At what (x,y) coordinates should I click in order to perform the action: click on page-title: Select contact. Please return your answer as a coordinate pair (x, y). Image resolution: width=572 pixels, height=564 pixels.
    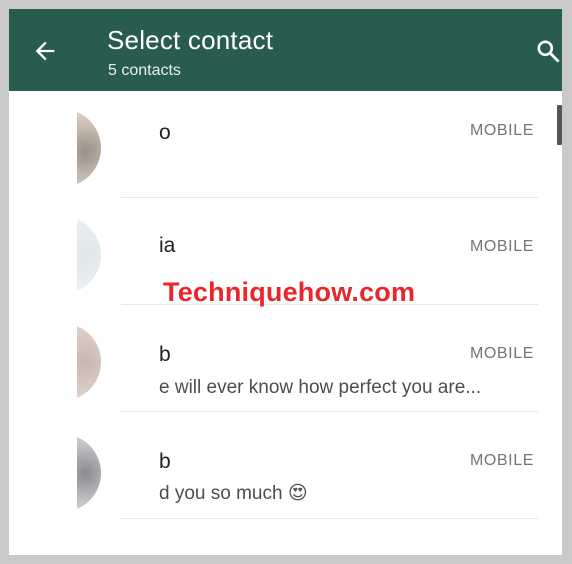
    Looking at the image, I should click on (190, 40).